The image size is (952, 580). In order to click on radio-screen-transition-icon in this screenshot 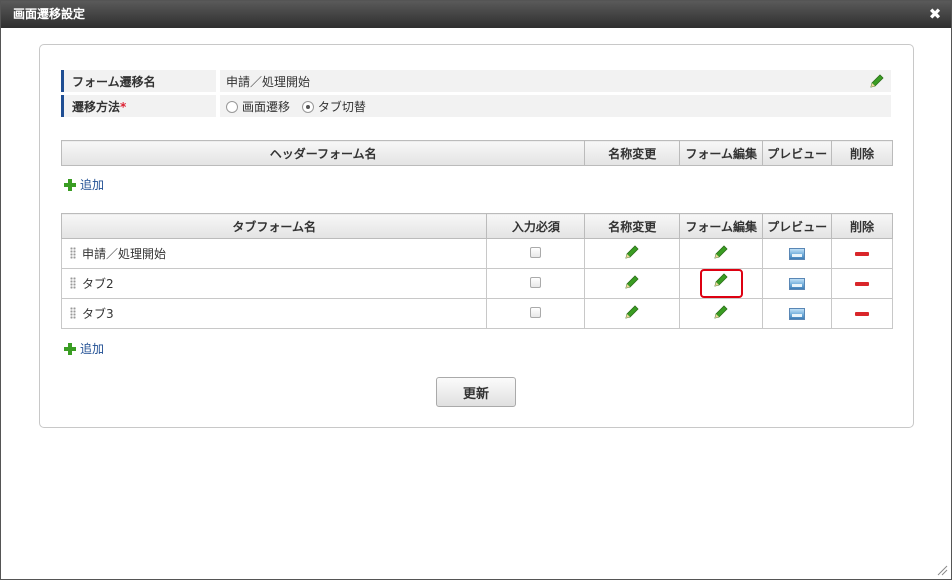, I will do `click(232, 106)`.